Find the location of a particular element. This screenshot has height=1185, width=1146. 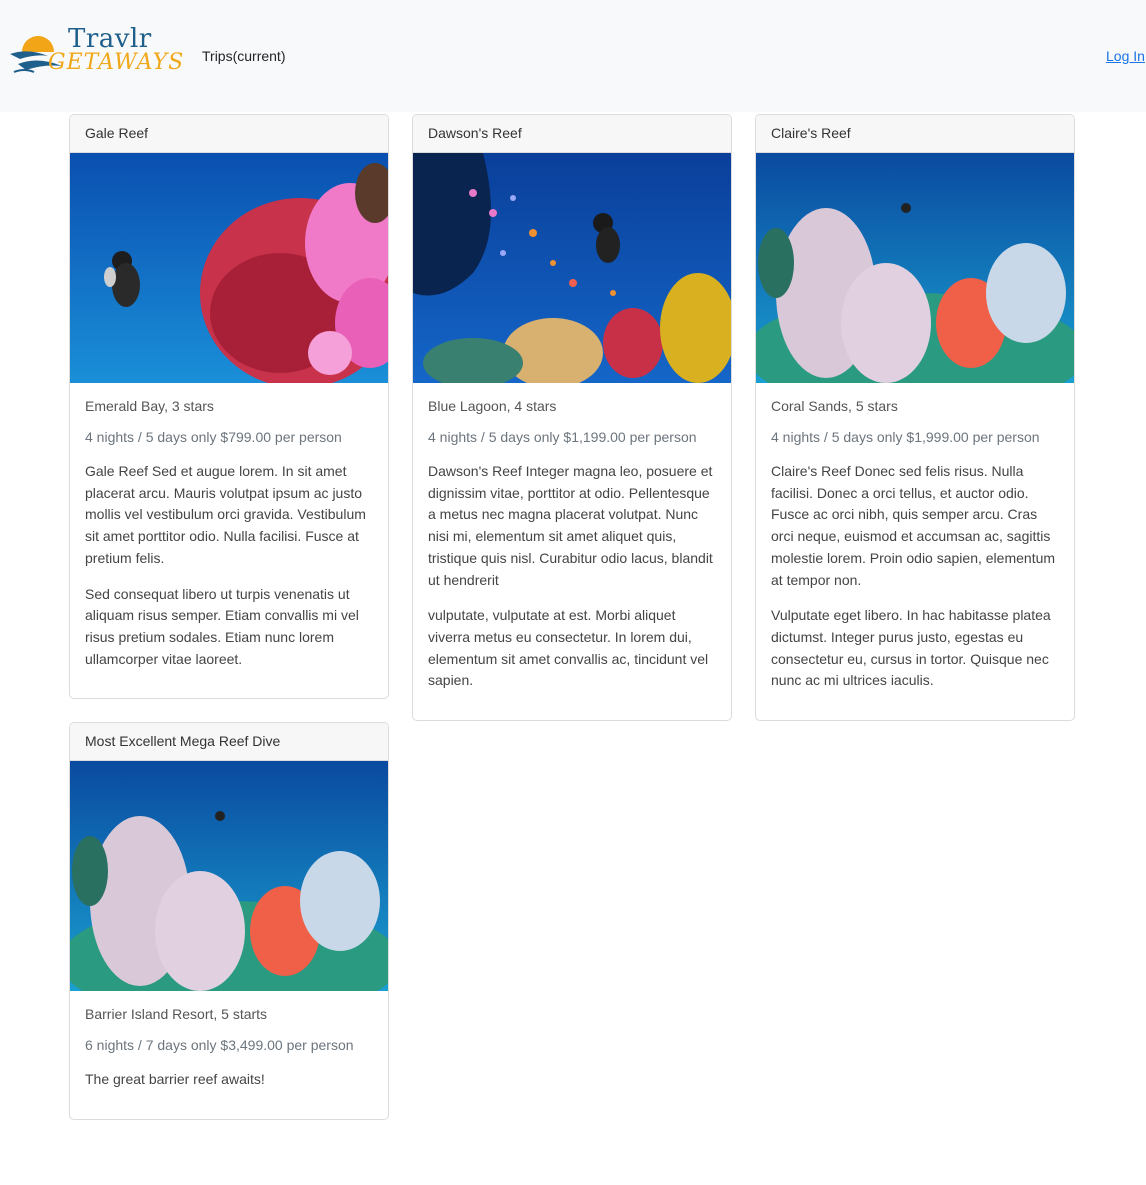

brand-tagline: GETAWAYS is located at coordinates (116, 62).